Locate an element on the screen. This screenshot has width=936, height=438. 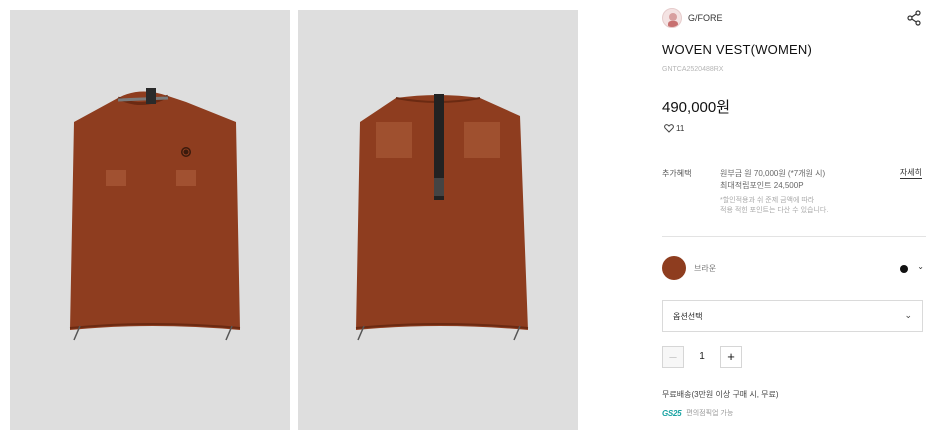
like-count: 11 is located at coordinates (680, 128).